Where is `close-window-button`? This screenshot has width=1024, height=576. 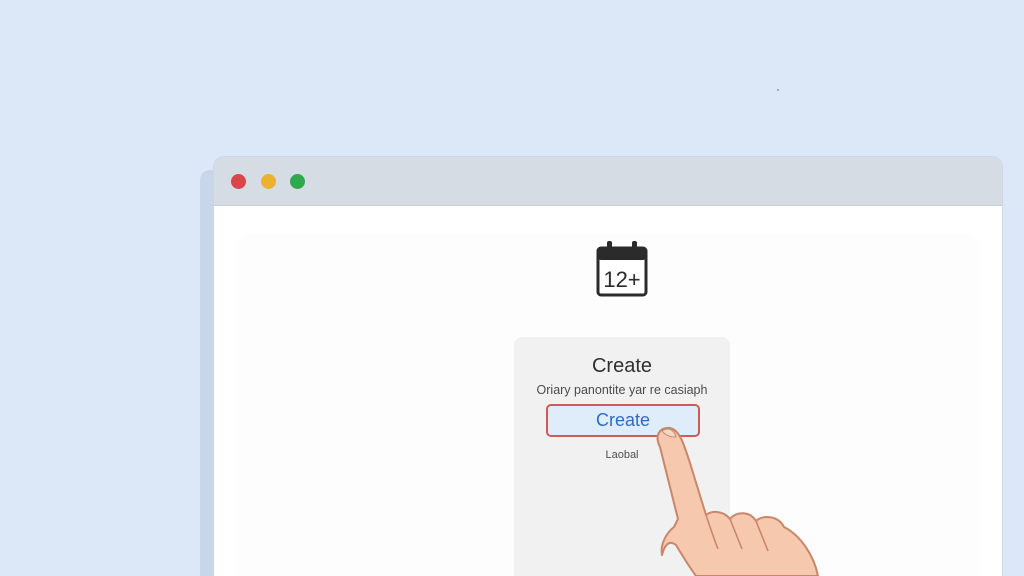 close-window-button is located at coordinates (238, 181).